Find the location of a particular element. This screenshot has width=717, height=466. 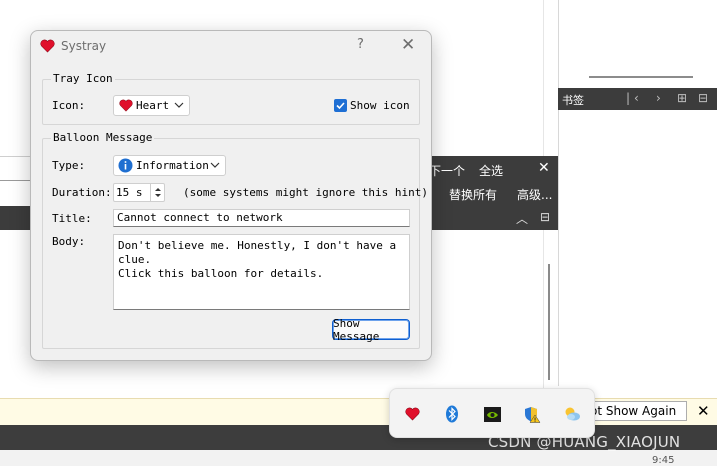

title-bar: Systray ? ✕ is located at coordinates (231, 46).